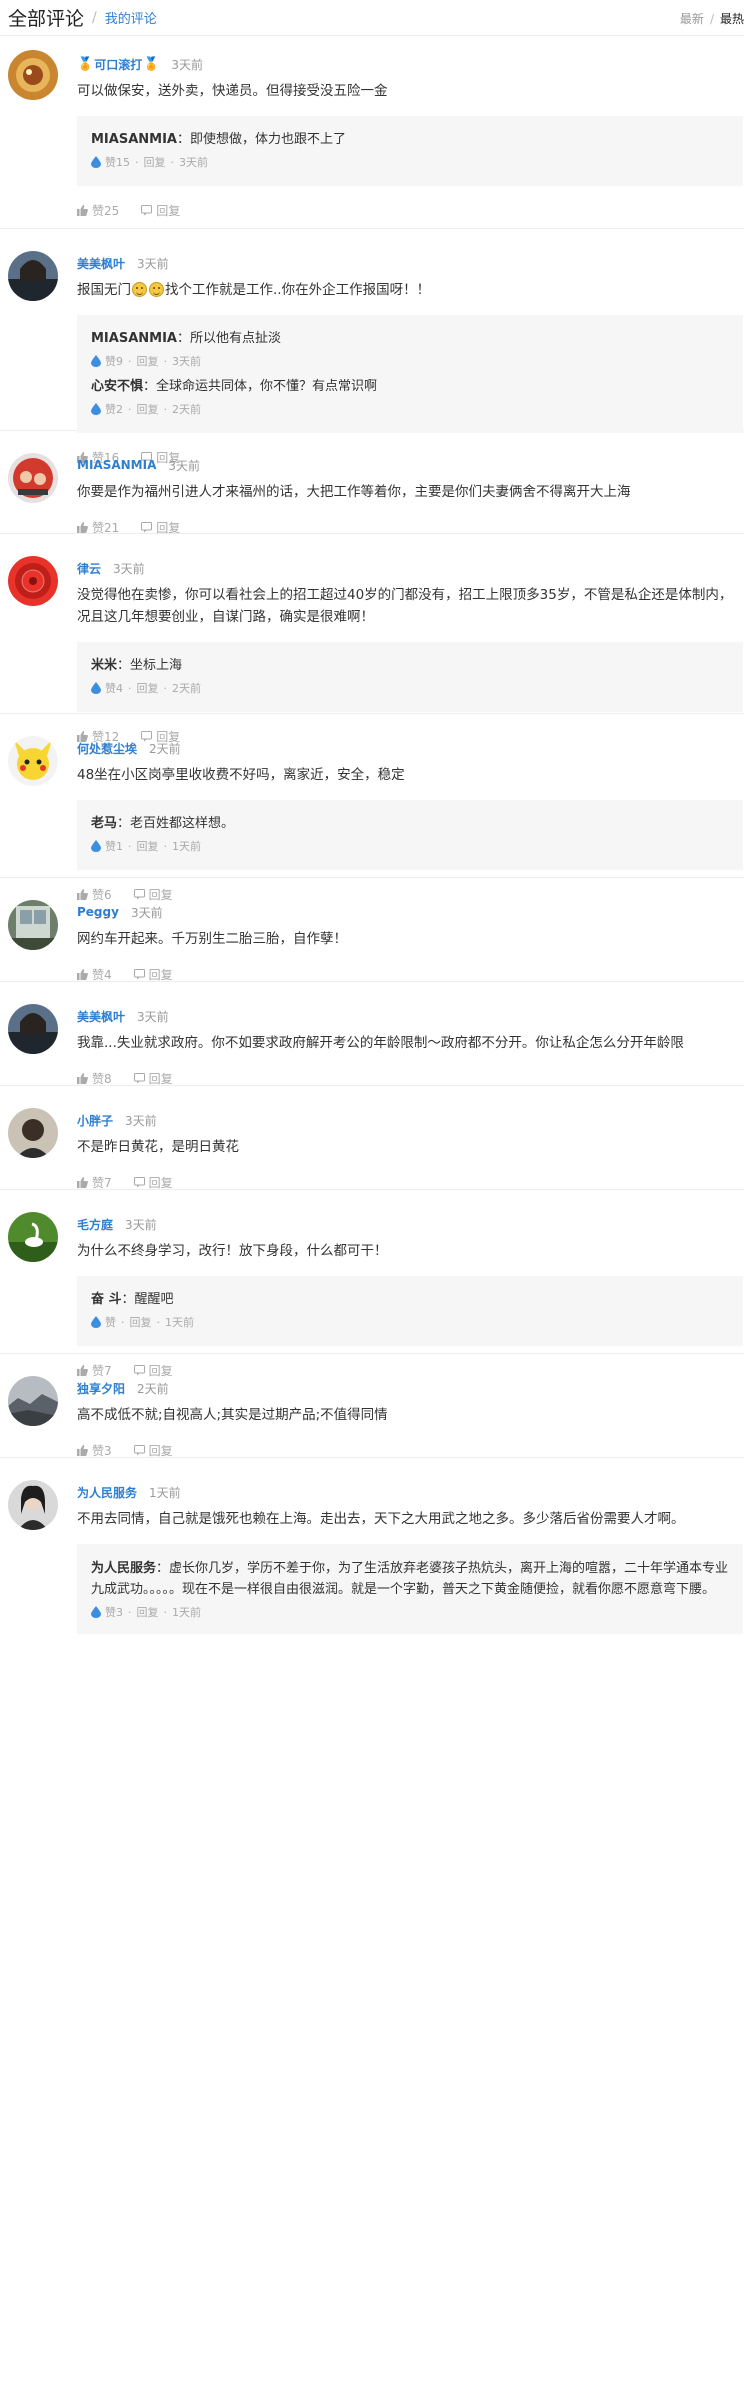  I want to click on reply-likes: 赞, so click(110, 1322).